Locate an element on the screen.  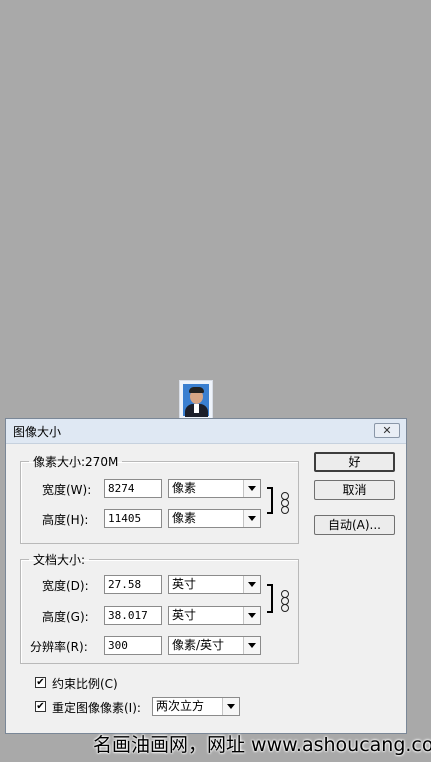
close-icon: ✕ is located at coordinates (387, 430).